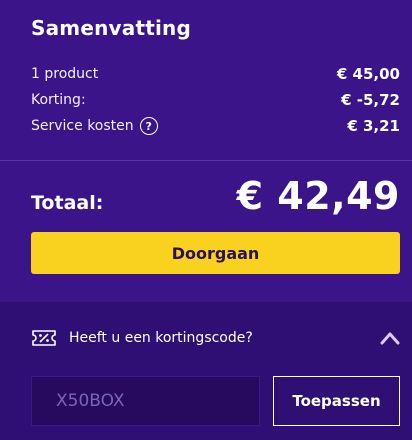 The width and height of the screenshot is (412, 440). What do you see at coordinates (215, 100) in the screenshot?
I see `summary-row-discount: Korting: € -5,72` at bounding box center [215, 100].